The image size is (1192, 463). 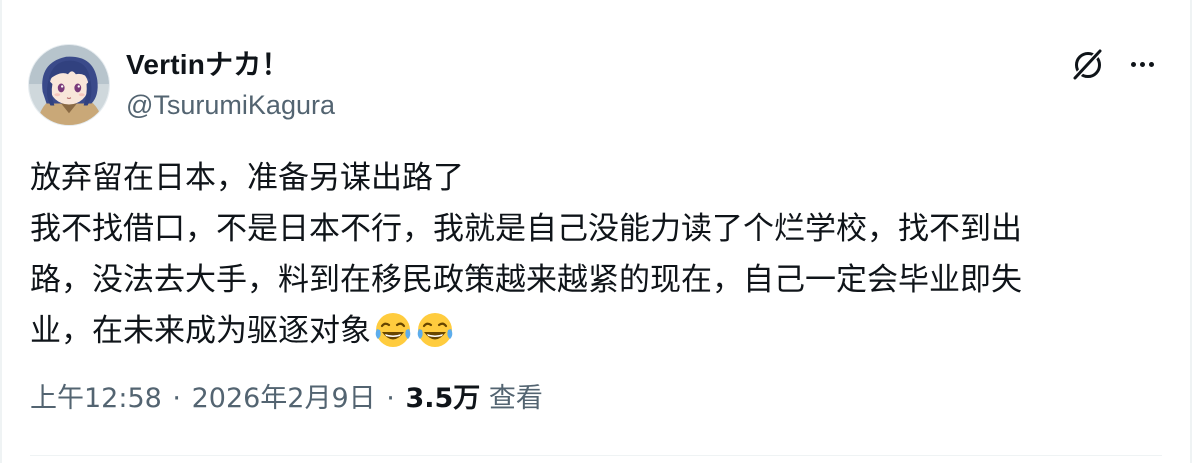 What do you see at coordinates (96, 398) in the screenshot?
I see `tweet-time: 上午12:58` at bounding box center [96, 398].